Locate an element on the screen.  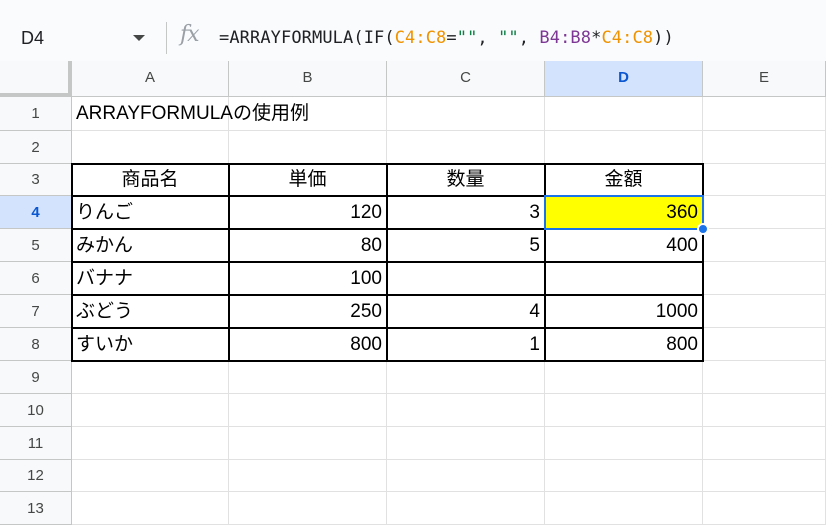
cell-e9 is located at coordinates (764, 377).